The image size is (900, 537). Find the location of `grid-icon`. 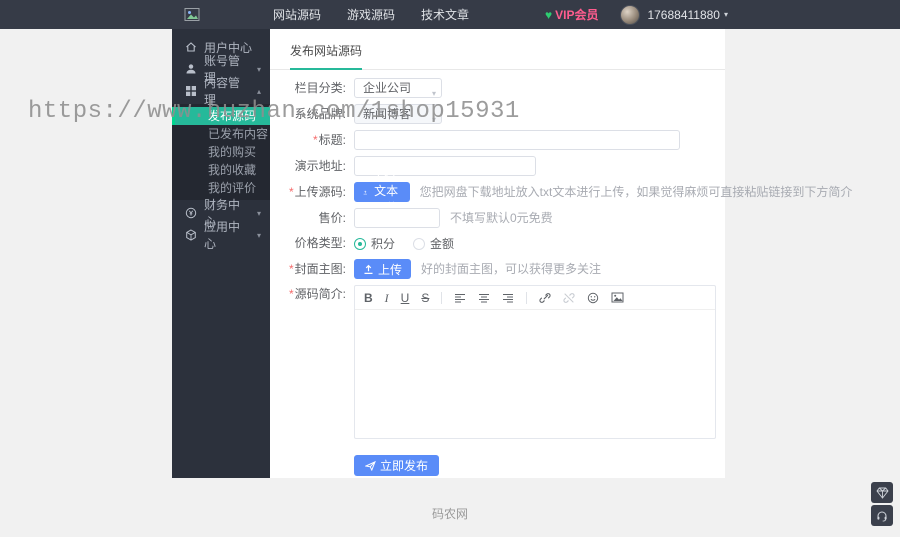

grid-icon is located at coordinates (191, 91).